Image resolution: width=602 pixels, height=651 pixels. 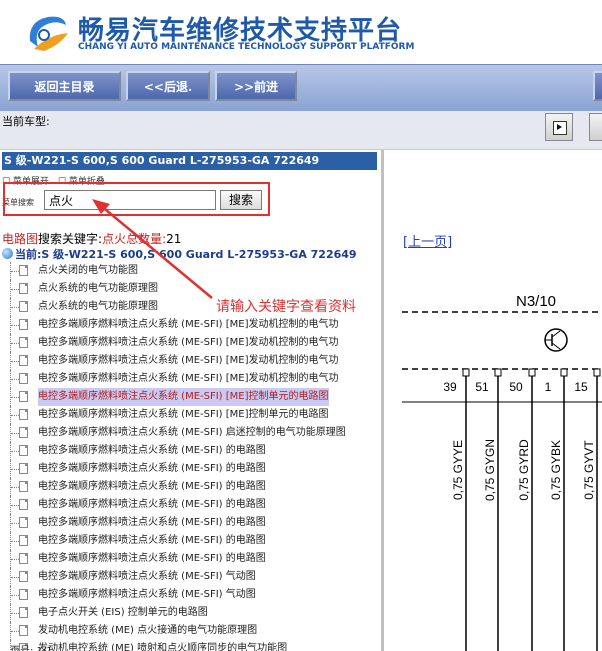 What do you see at coordinates (20, 239) in the screenshot?
I see `summary-prefix: 电路图` at bounding box center [20, 239].